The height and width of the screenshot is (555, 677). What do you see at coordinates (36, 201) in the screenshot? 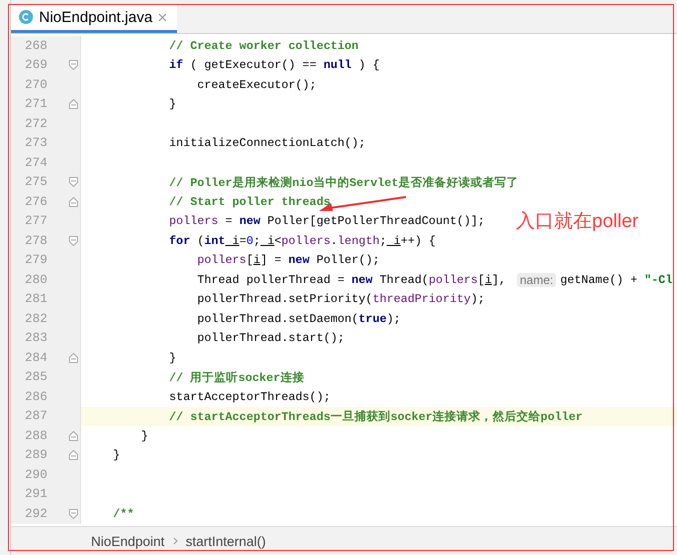
I see `line-number: 276` at bounding box center [36, 201].